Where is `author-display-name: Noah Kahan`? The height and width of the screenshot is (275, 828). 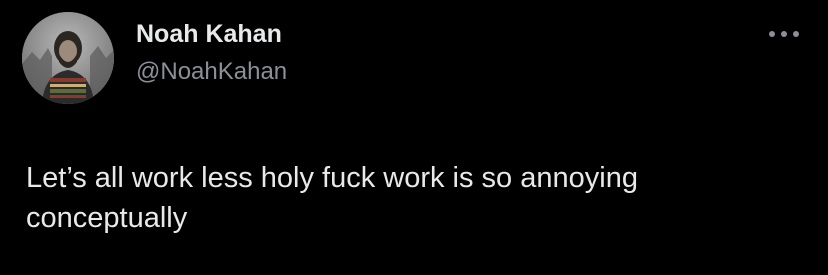
author-display-name: Noah Kahan is located at coordinates (209, 34).